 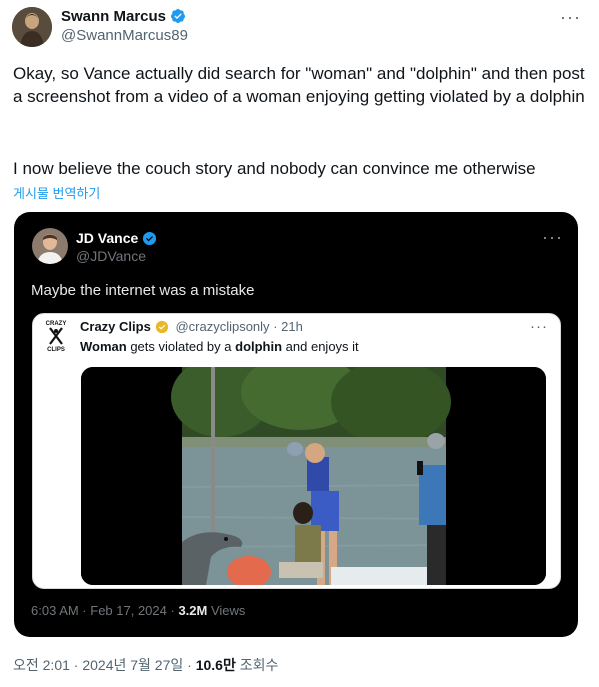 I want to click on inner-text-middle: gets violated by a, so click(x=181, y=346).